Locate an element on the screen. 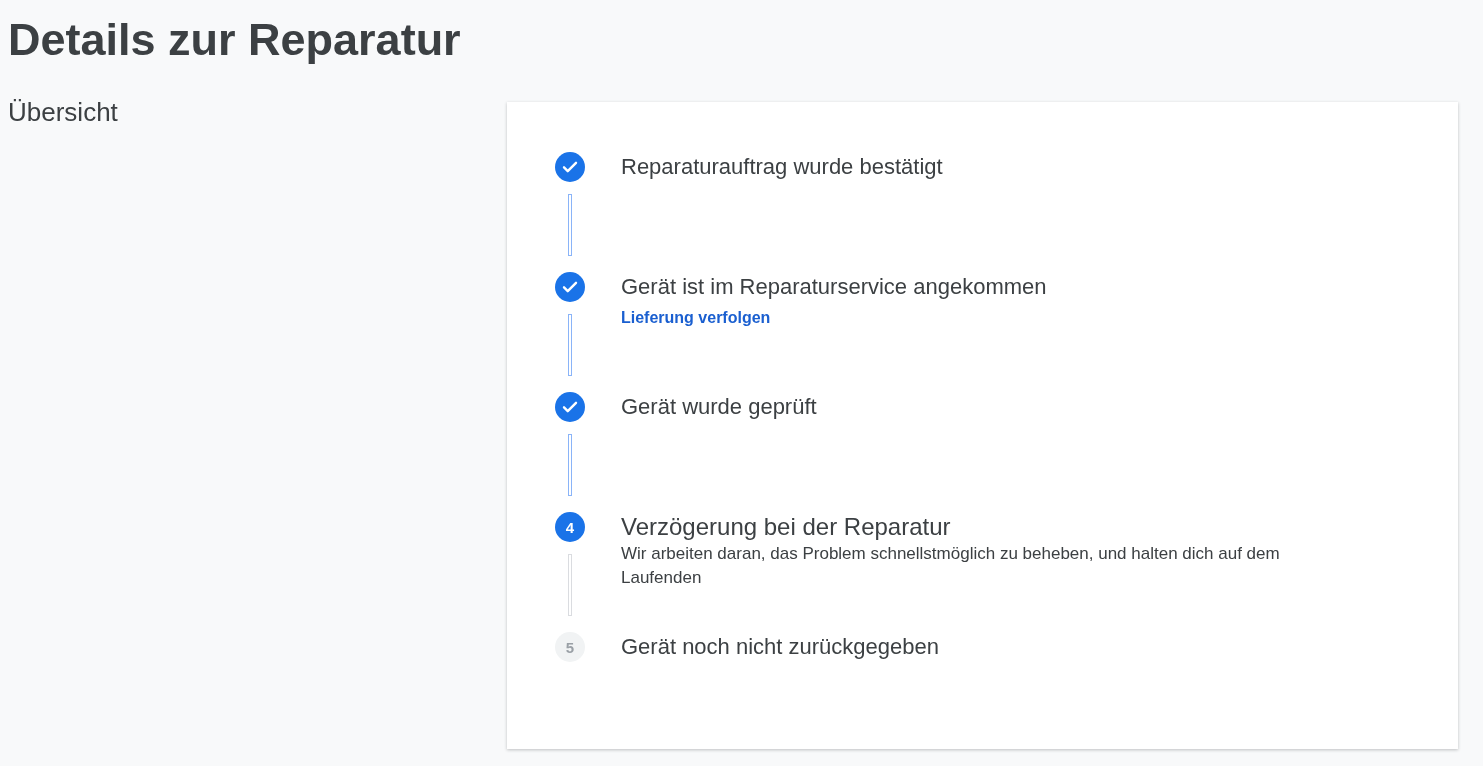  step-title: Gerät noch nicht zurückgegeben is located at coordinates (780, 647).